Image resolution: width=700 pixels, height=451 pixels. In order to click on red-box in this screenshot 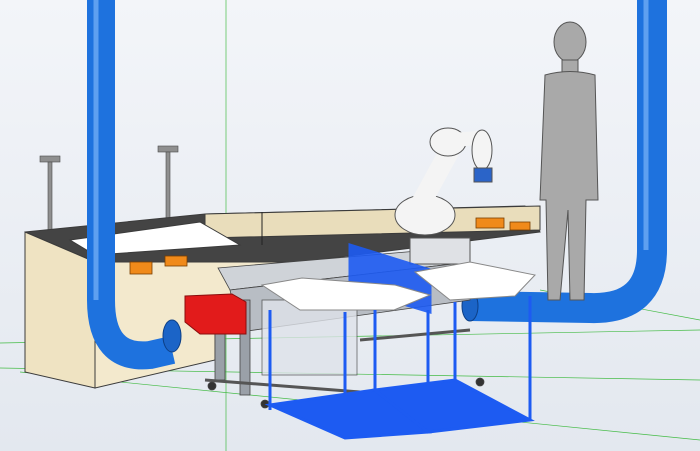, I will do `click(215, 314)`.